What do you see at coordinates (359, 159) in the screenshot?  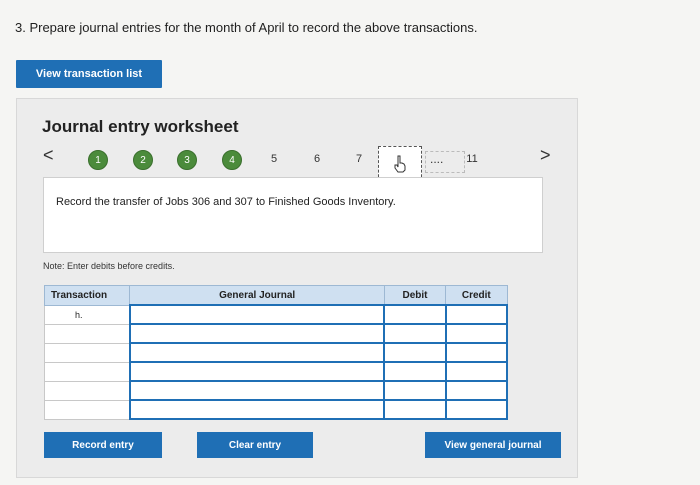 I see `step-7: 7` at bounding box center [359, 159].